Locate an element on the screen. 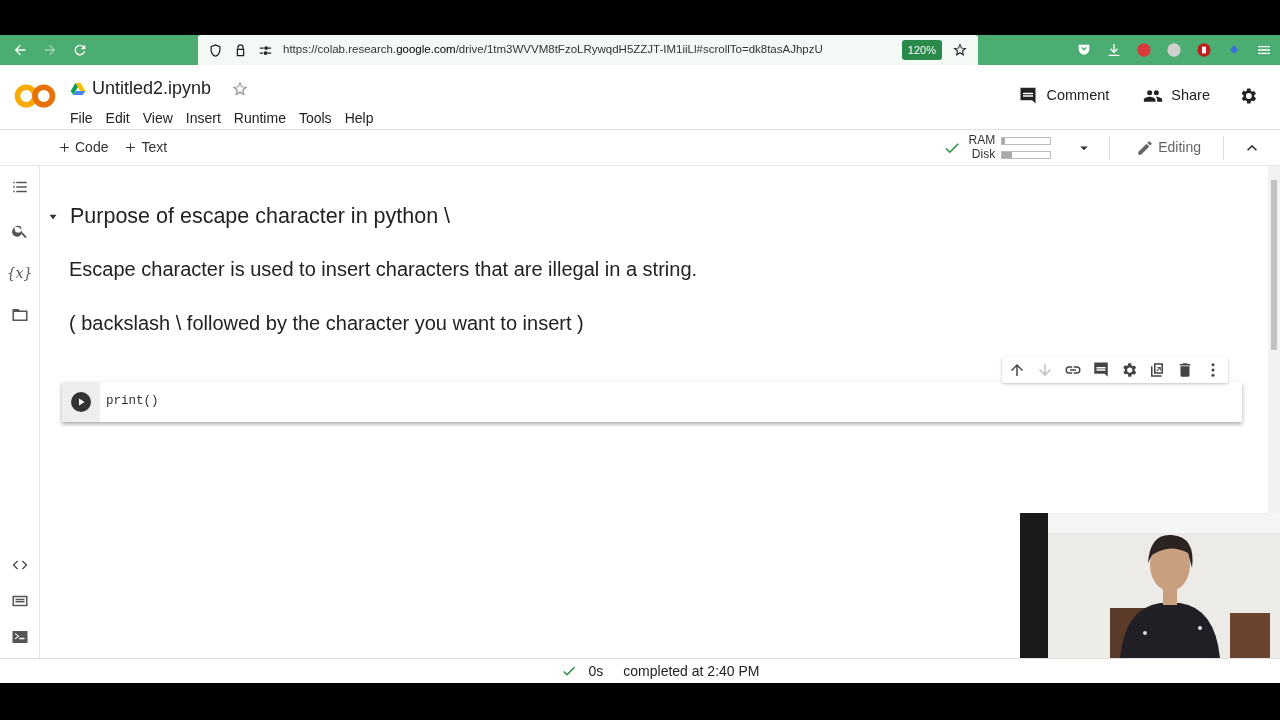  menu-item: Help is located at coordinates (361, 118).